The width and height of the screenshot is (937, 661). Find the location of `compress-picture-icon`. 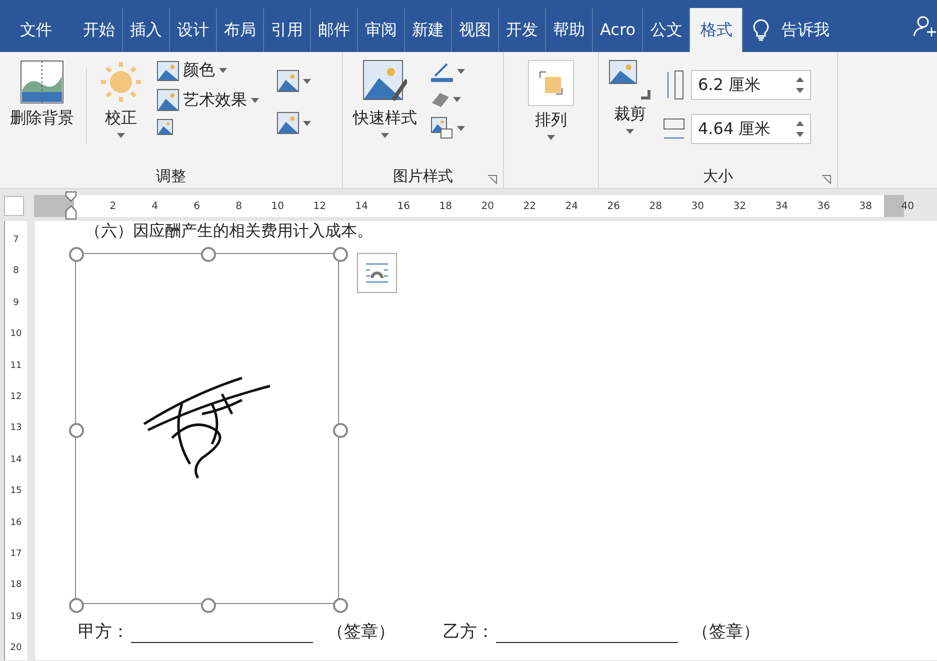

compress-picture-icon is located at coordinates (165, 127).